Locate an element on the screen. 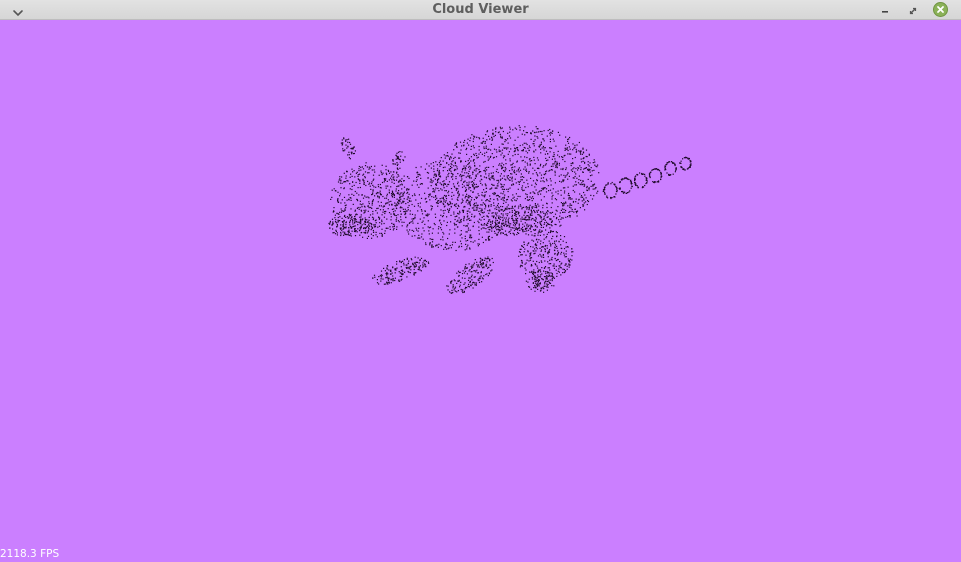 This screenshot has height=562, width=961. cloud-points is located at coordinates (510, 209).